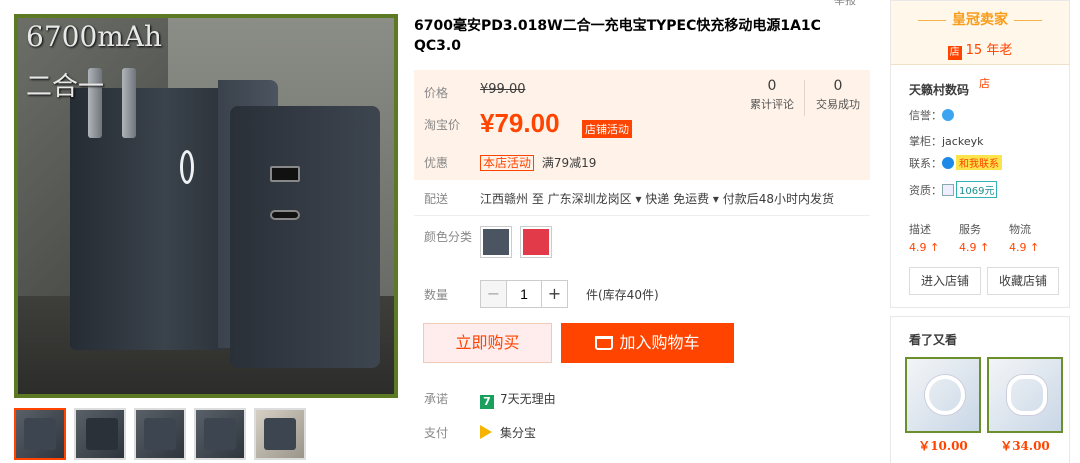 This screenshot has width=1080, height=463. I want to click on seven-day-icon: 7, so click(487, 402).